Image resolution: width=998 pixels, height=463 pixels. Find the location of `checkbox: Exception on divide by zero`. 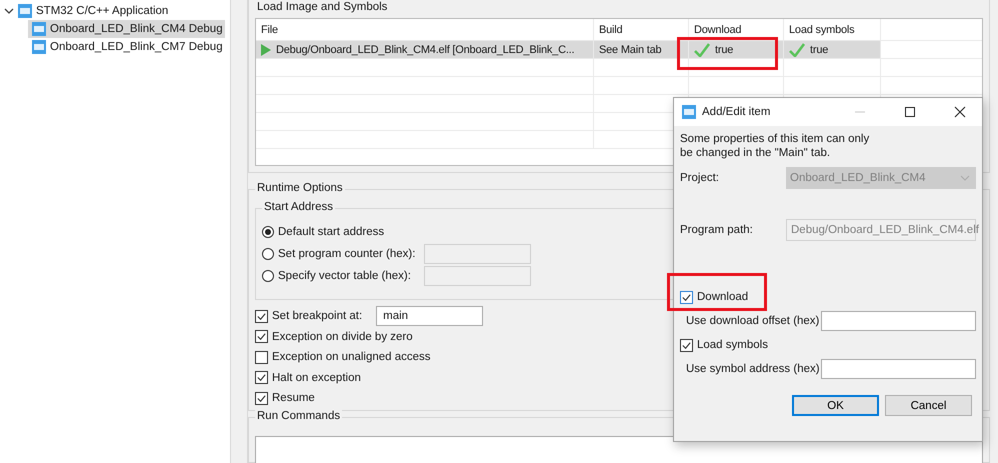

checkbox: Exception on divide by zero is located at coordinates (334, 337).